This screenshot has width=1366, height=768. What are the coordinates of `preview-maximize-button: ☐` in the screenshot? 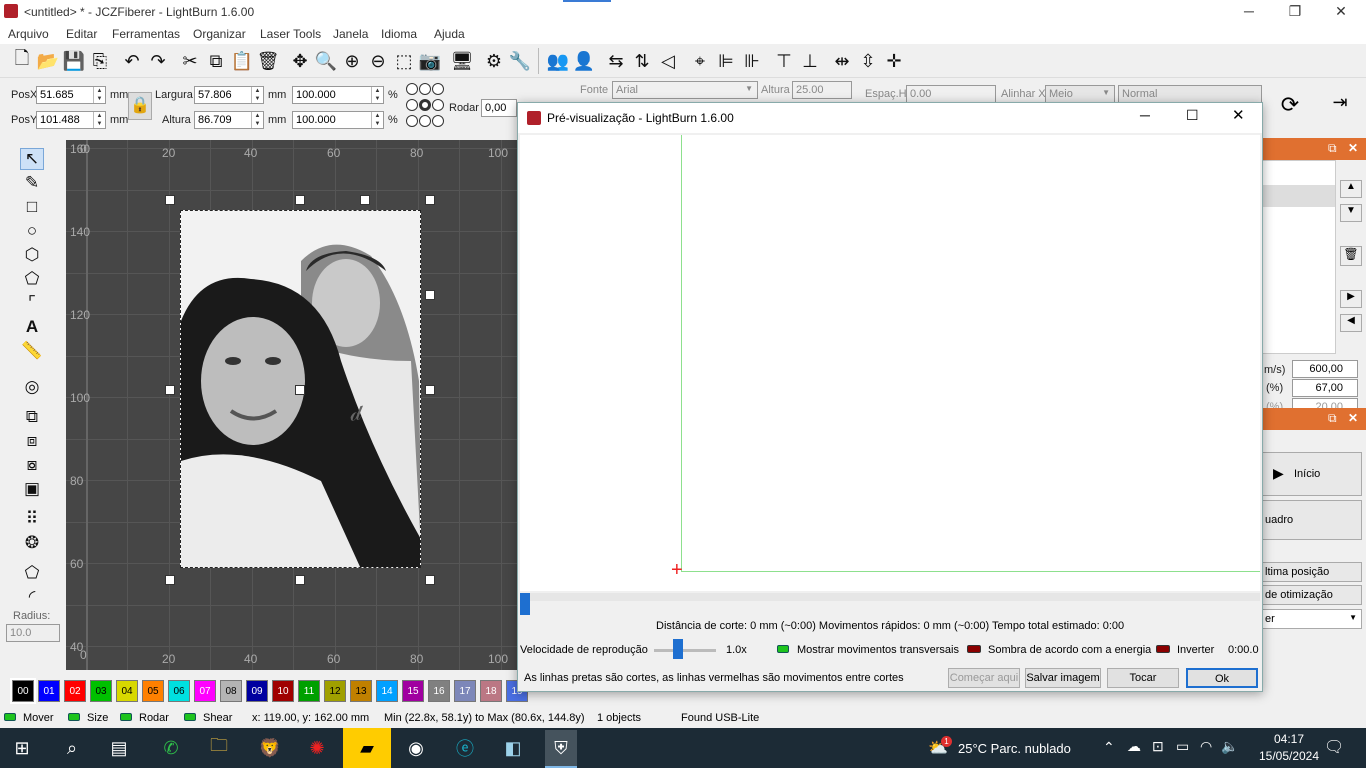 It's located at (1192, 115).